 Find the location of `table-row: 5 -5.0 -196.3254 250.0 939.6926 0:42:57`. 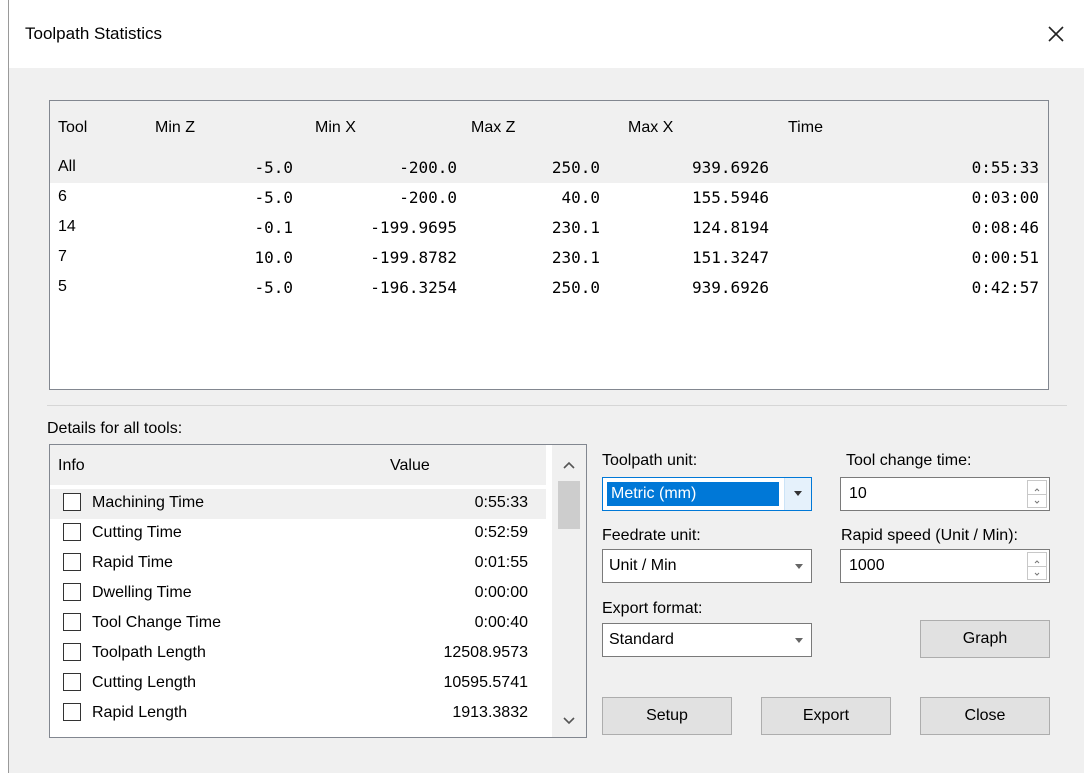

table-row: 5 -5.0 -196.3254 250.0 939.6926 0:42:57 is located at coordinates (549, 288).